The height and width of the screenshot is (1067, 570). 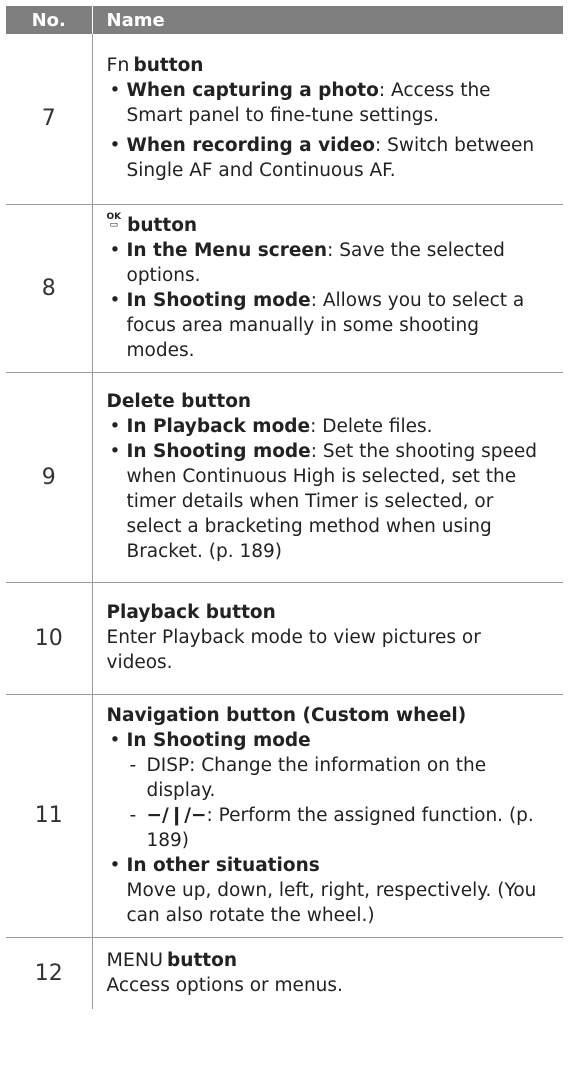 I want to click on row-number: 9, so click(x=49, y=477).